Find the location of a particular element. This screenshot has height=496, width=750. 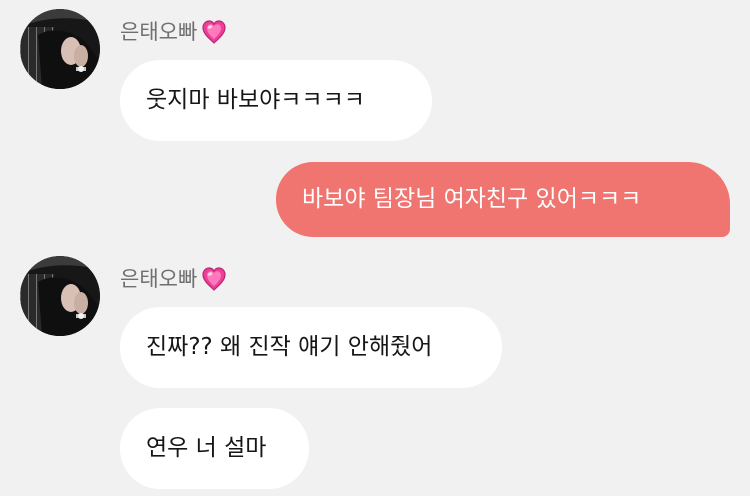

message-bubble: 연우 너 설마 is located at coordinates (214, 448).